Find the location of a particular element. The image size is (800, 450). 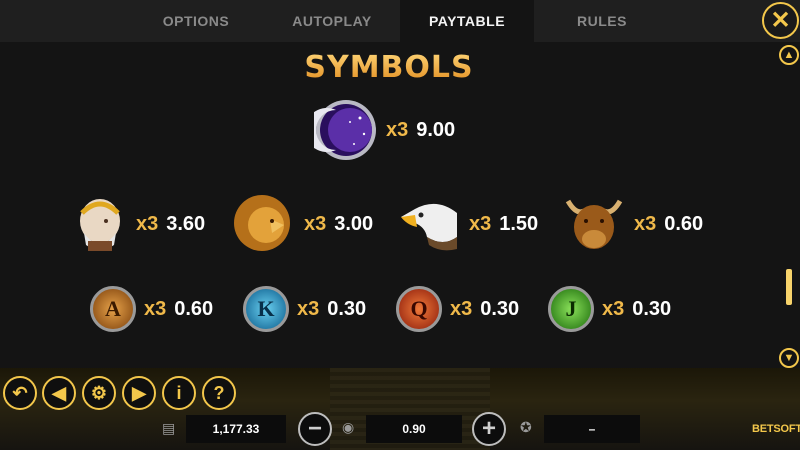

balance-value: 1,177.33 is located at coordinates (236, 429).